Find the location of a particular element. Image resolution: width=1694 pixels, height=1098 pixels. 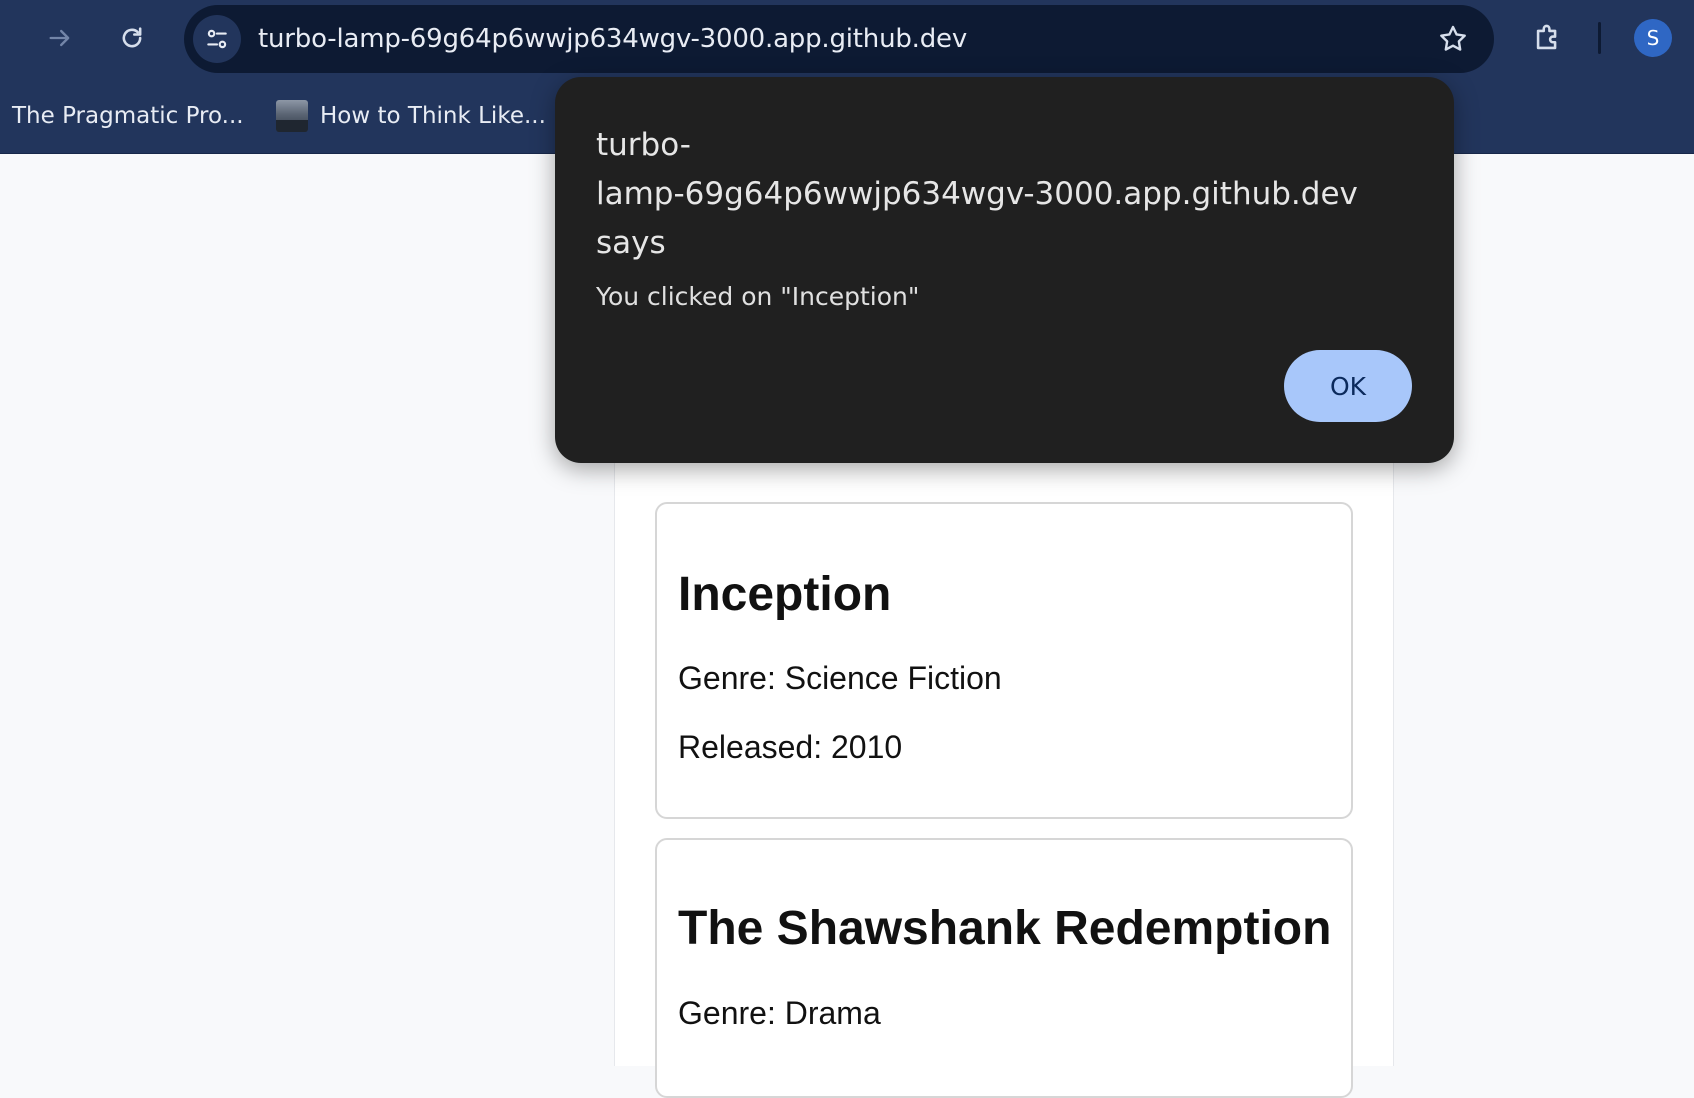

profile-avatar: S is located at coordinates (1653, 38).